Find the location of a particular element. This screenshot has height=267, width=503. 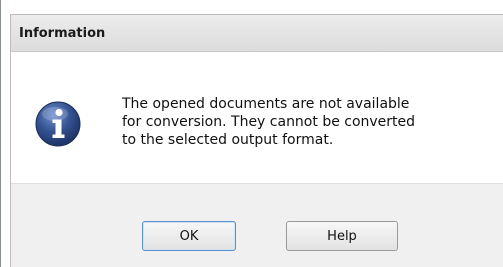

message-line: to the selected output format. is located at coordinates (228, 140).